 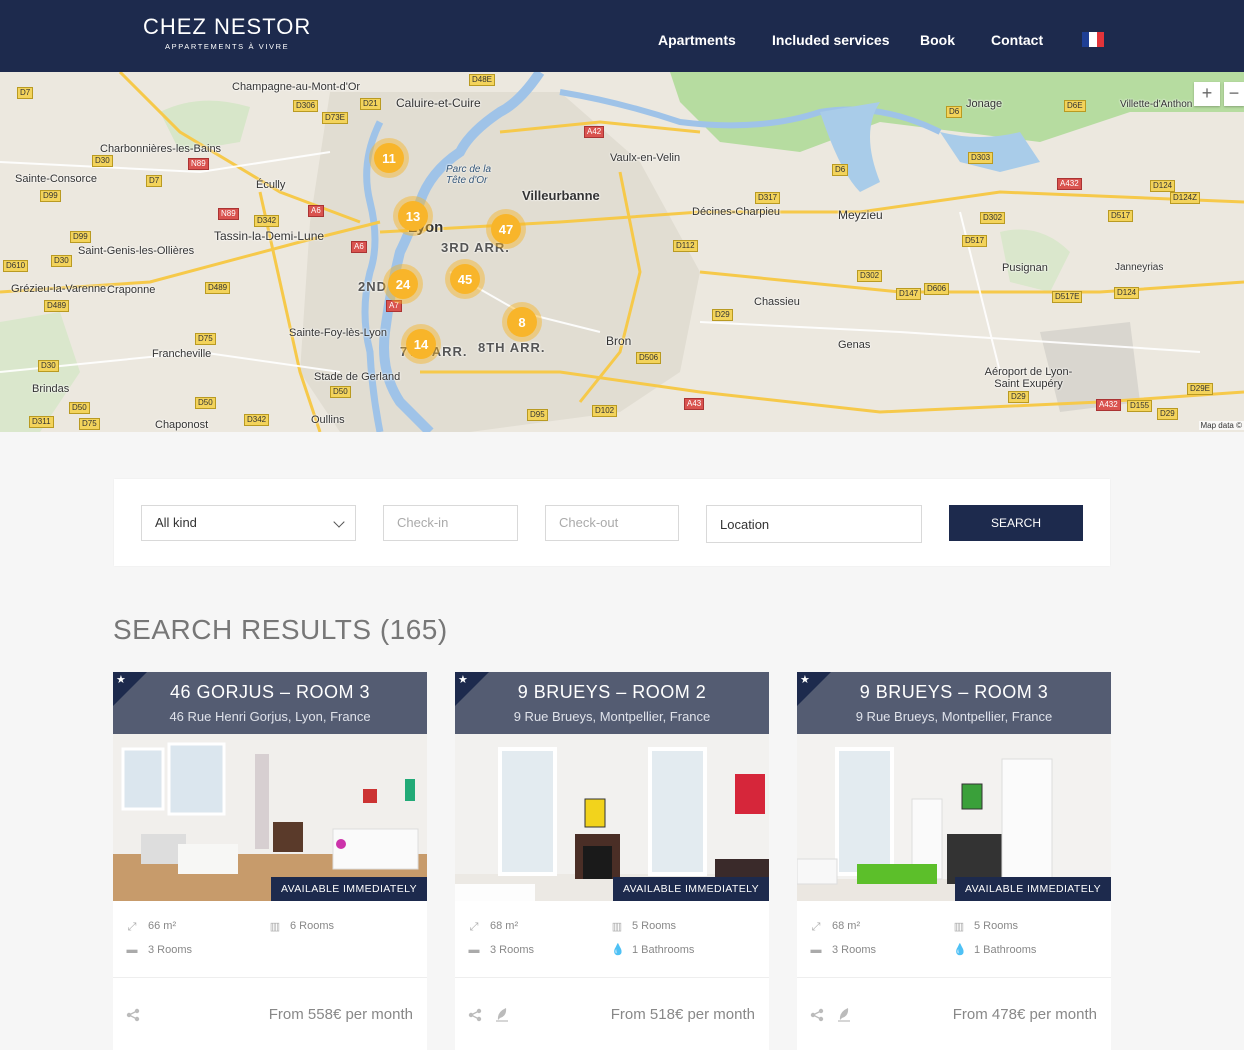 What do you see at coordinates (854, 345) in the screenshot?
I see `map-place-label: Genas` at bounding box center [854, 345].